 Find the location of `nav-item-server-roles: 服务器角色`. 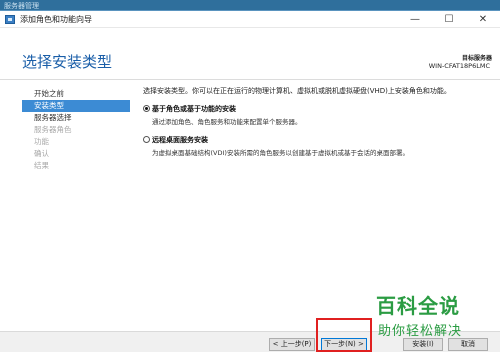

nav-item-server-roles: 服务器角色 is located at coordinates (53, 129).